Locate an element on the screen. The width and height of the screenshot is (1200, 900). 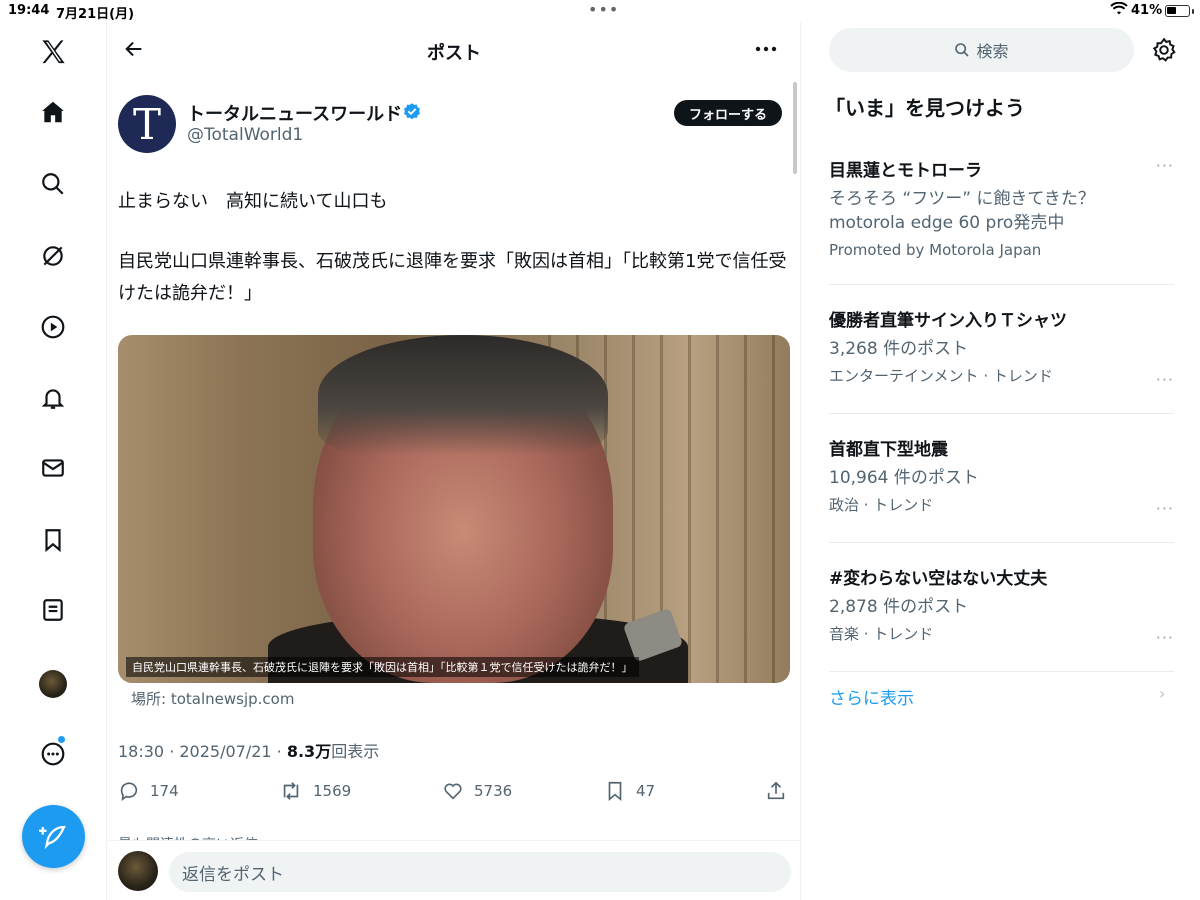
status-time: 19:44 is located at coordinates (29, 10).